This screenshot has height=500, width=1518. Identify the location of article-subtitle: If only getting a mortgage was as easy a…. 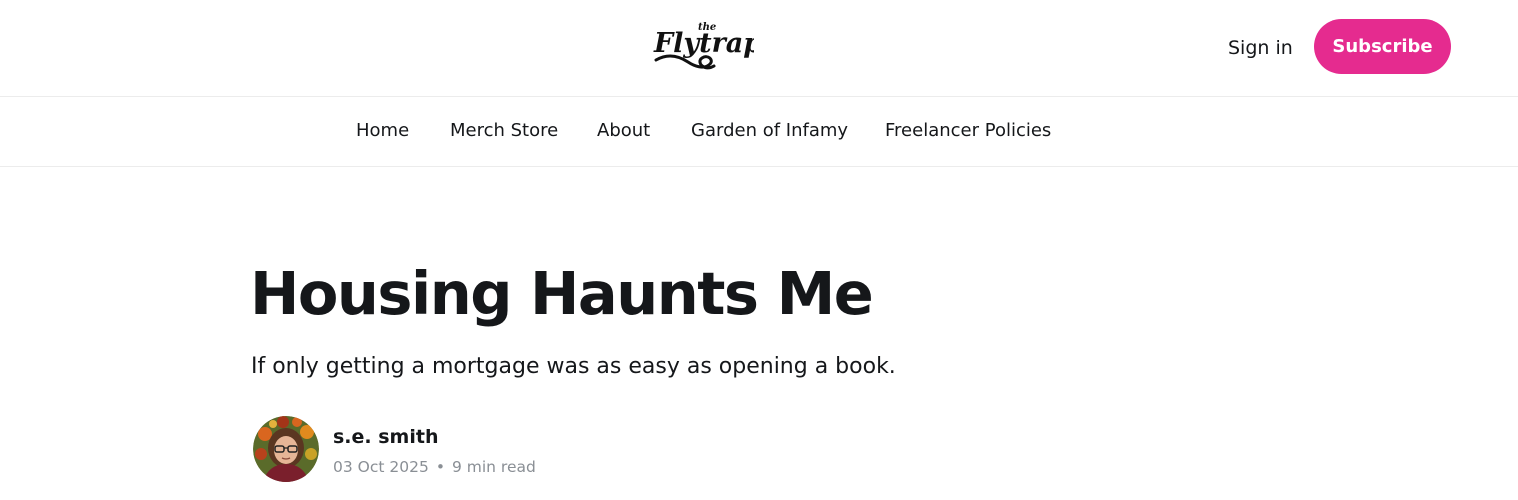
(573, 366).